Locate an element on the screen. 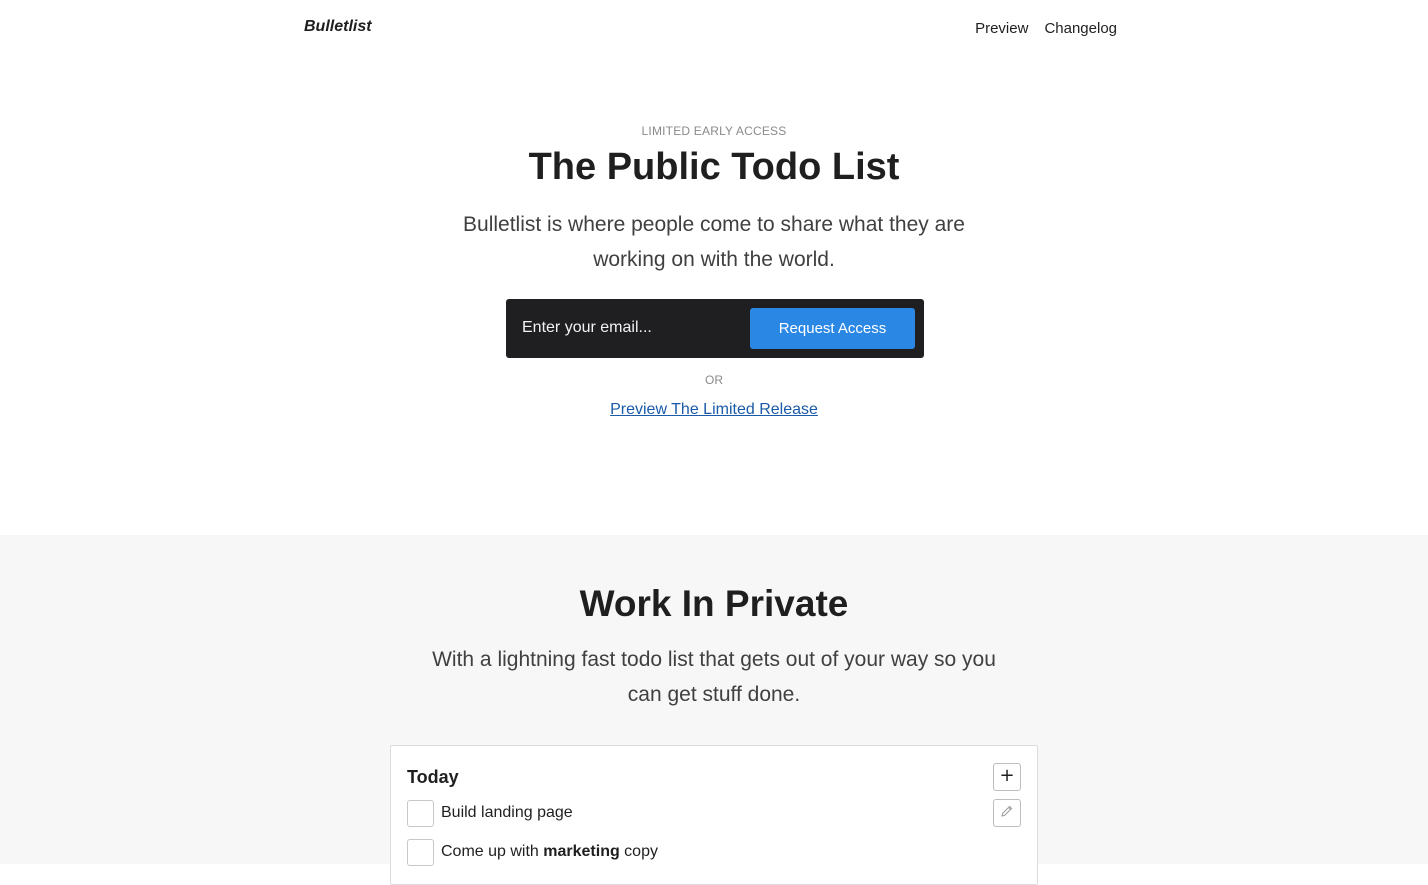  add-todo-button: + is located at coordinates (1007, 777).